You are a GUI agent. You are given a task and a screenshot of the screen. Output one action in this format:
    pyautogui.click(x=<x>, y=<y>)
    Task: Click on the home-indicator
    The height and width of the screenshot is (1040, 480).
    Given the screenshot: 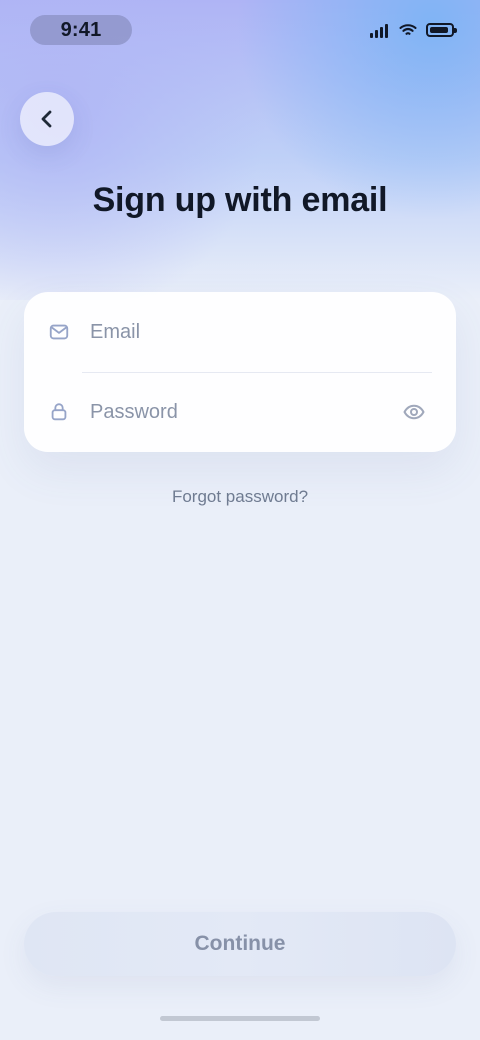 What is the action you would take?
    pyautogui.click(x=240, y=1018)
    